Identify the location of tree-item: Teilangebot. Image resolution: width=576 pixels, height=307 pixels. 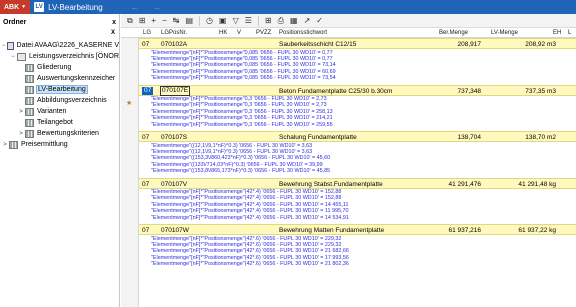
(60, 122).